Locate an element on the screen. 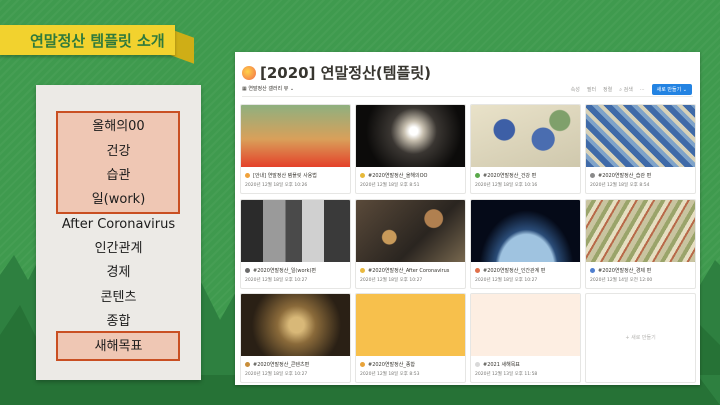 This screenshot has height=405, width=720. card-title: #2020연말정산_습관 편 is located at coordinates (620, 175).